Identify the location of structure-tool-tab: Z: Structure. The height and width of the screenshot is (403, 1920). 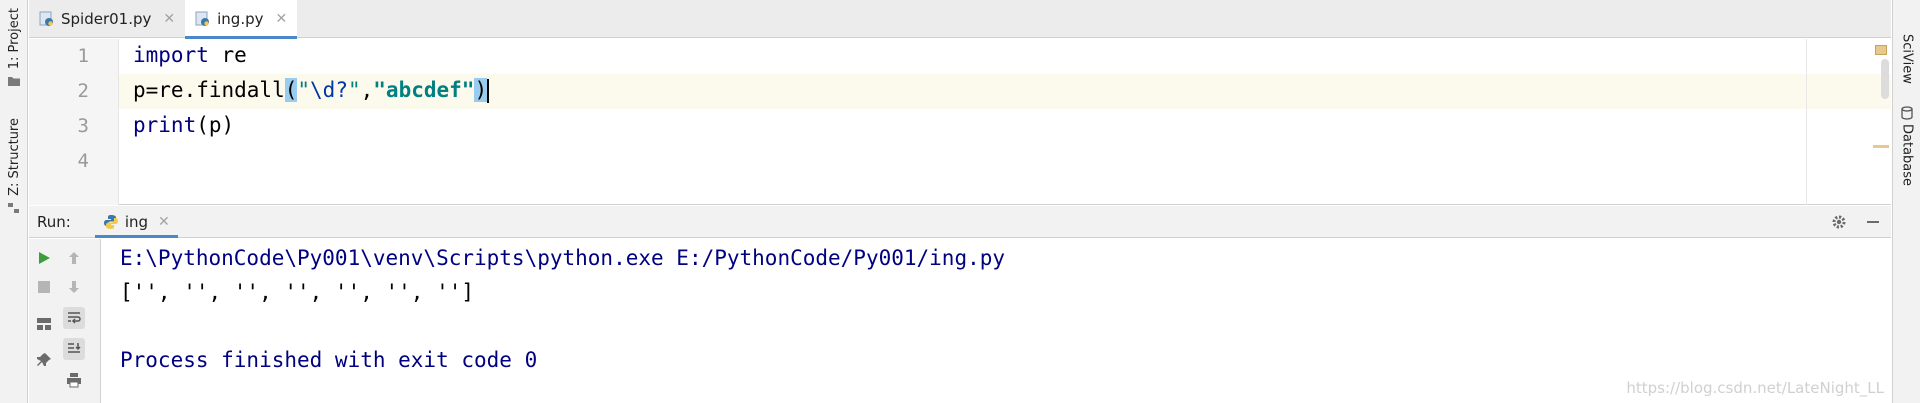
(14, 166).